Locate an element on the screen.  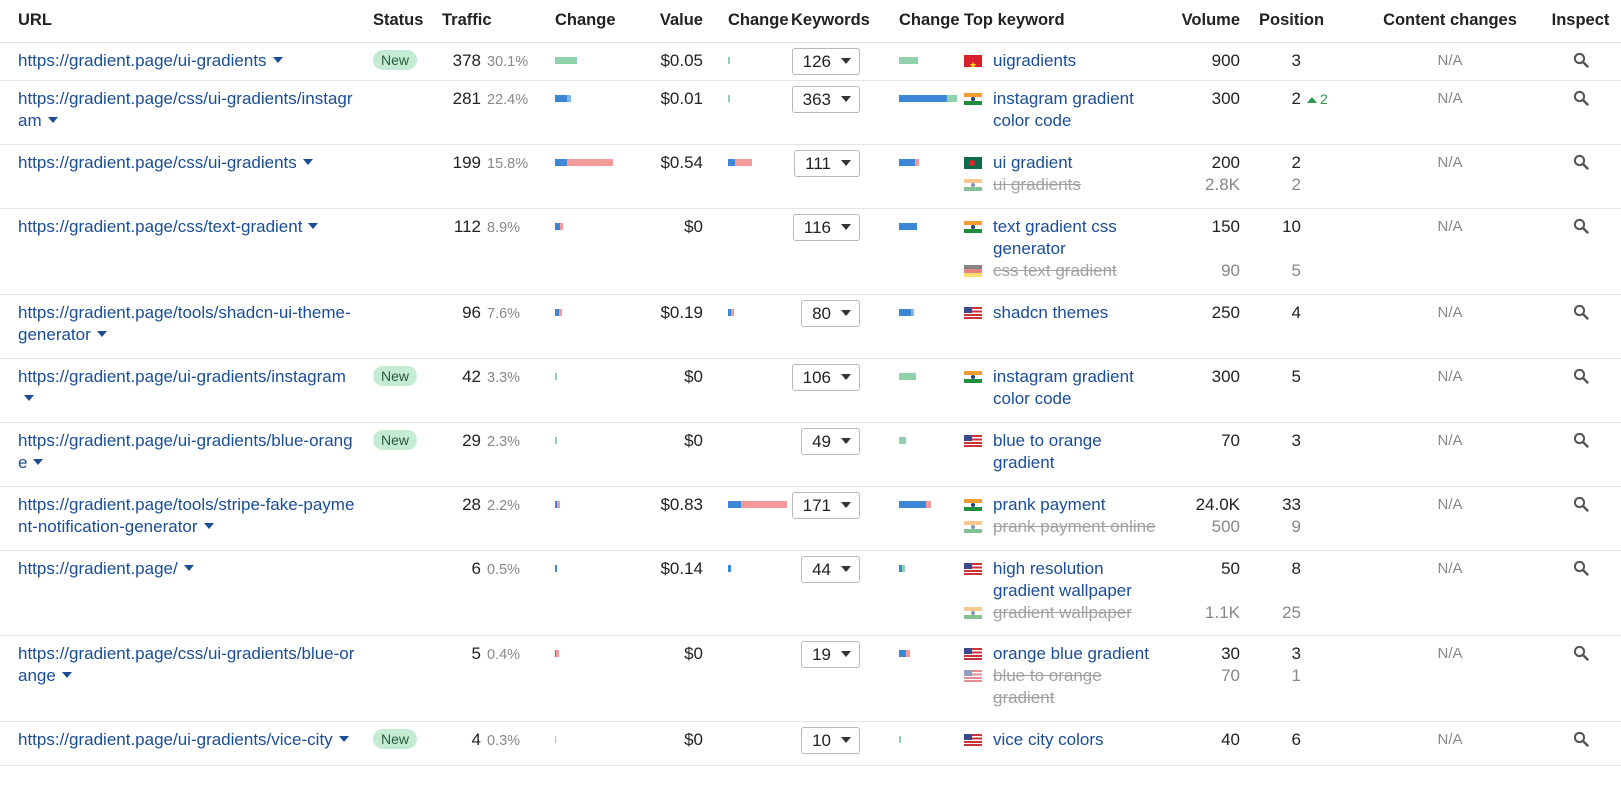
col-top-keyword: Top keyword is located at coordinates (1063, 21).